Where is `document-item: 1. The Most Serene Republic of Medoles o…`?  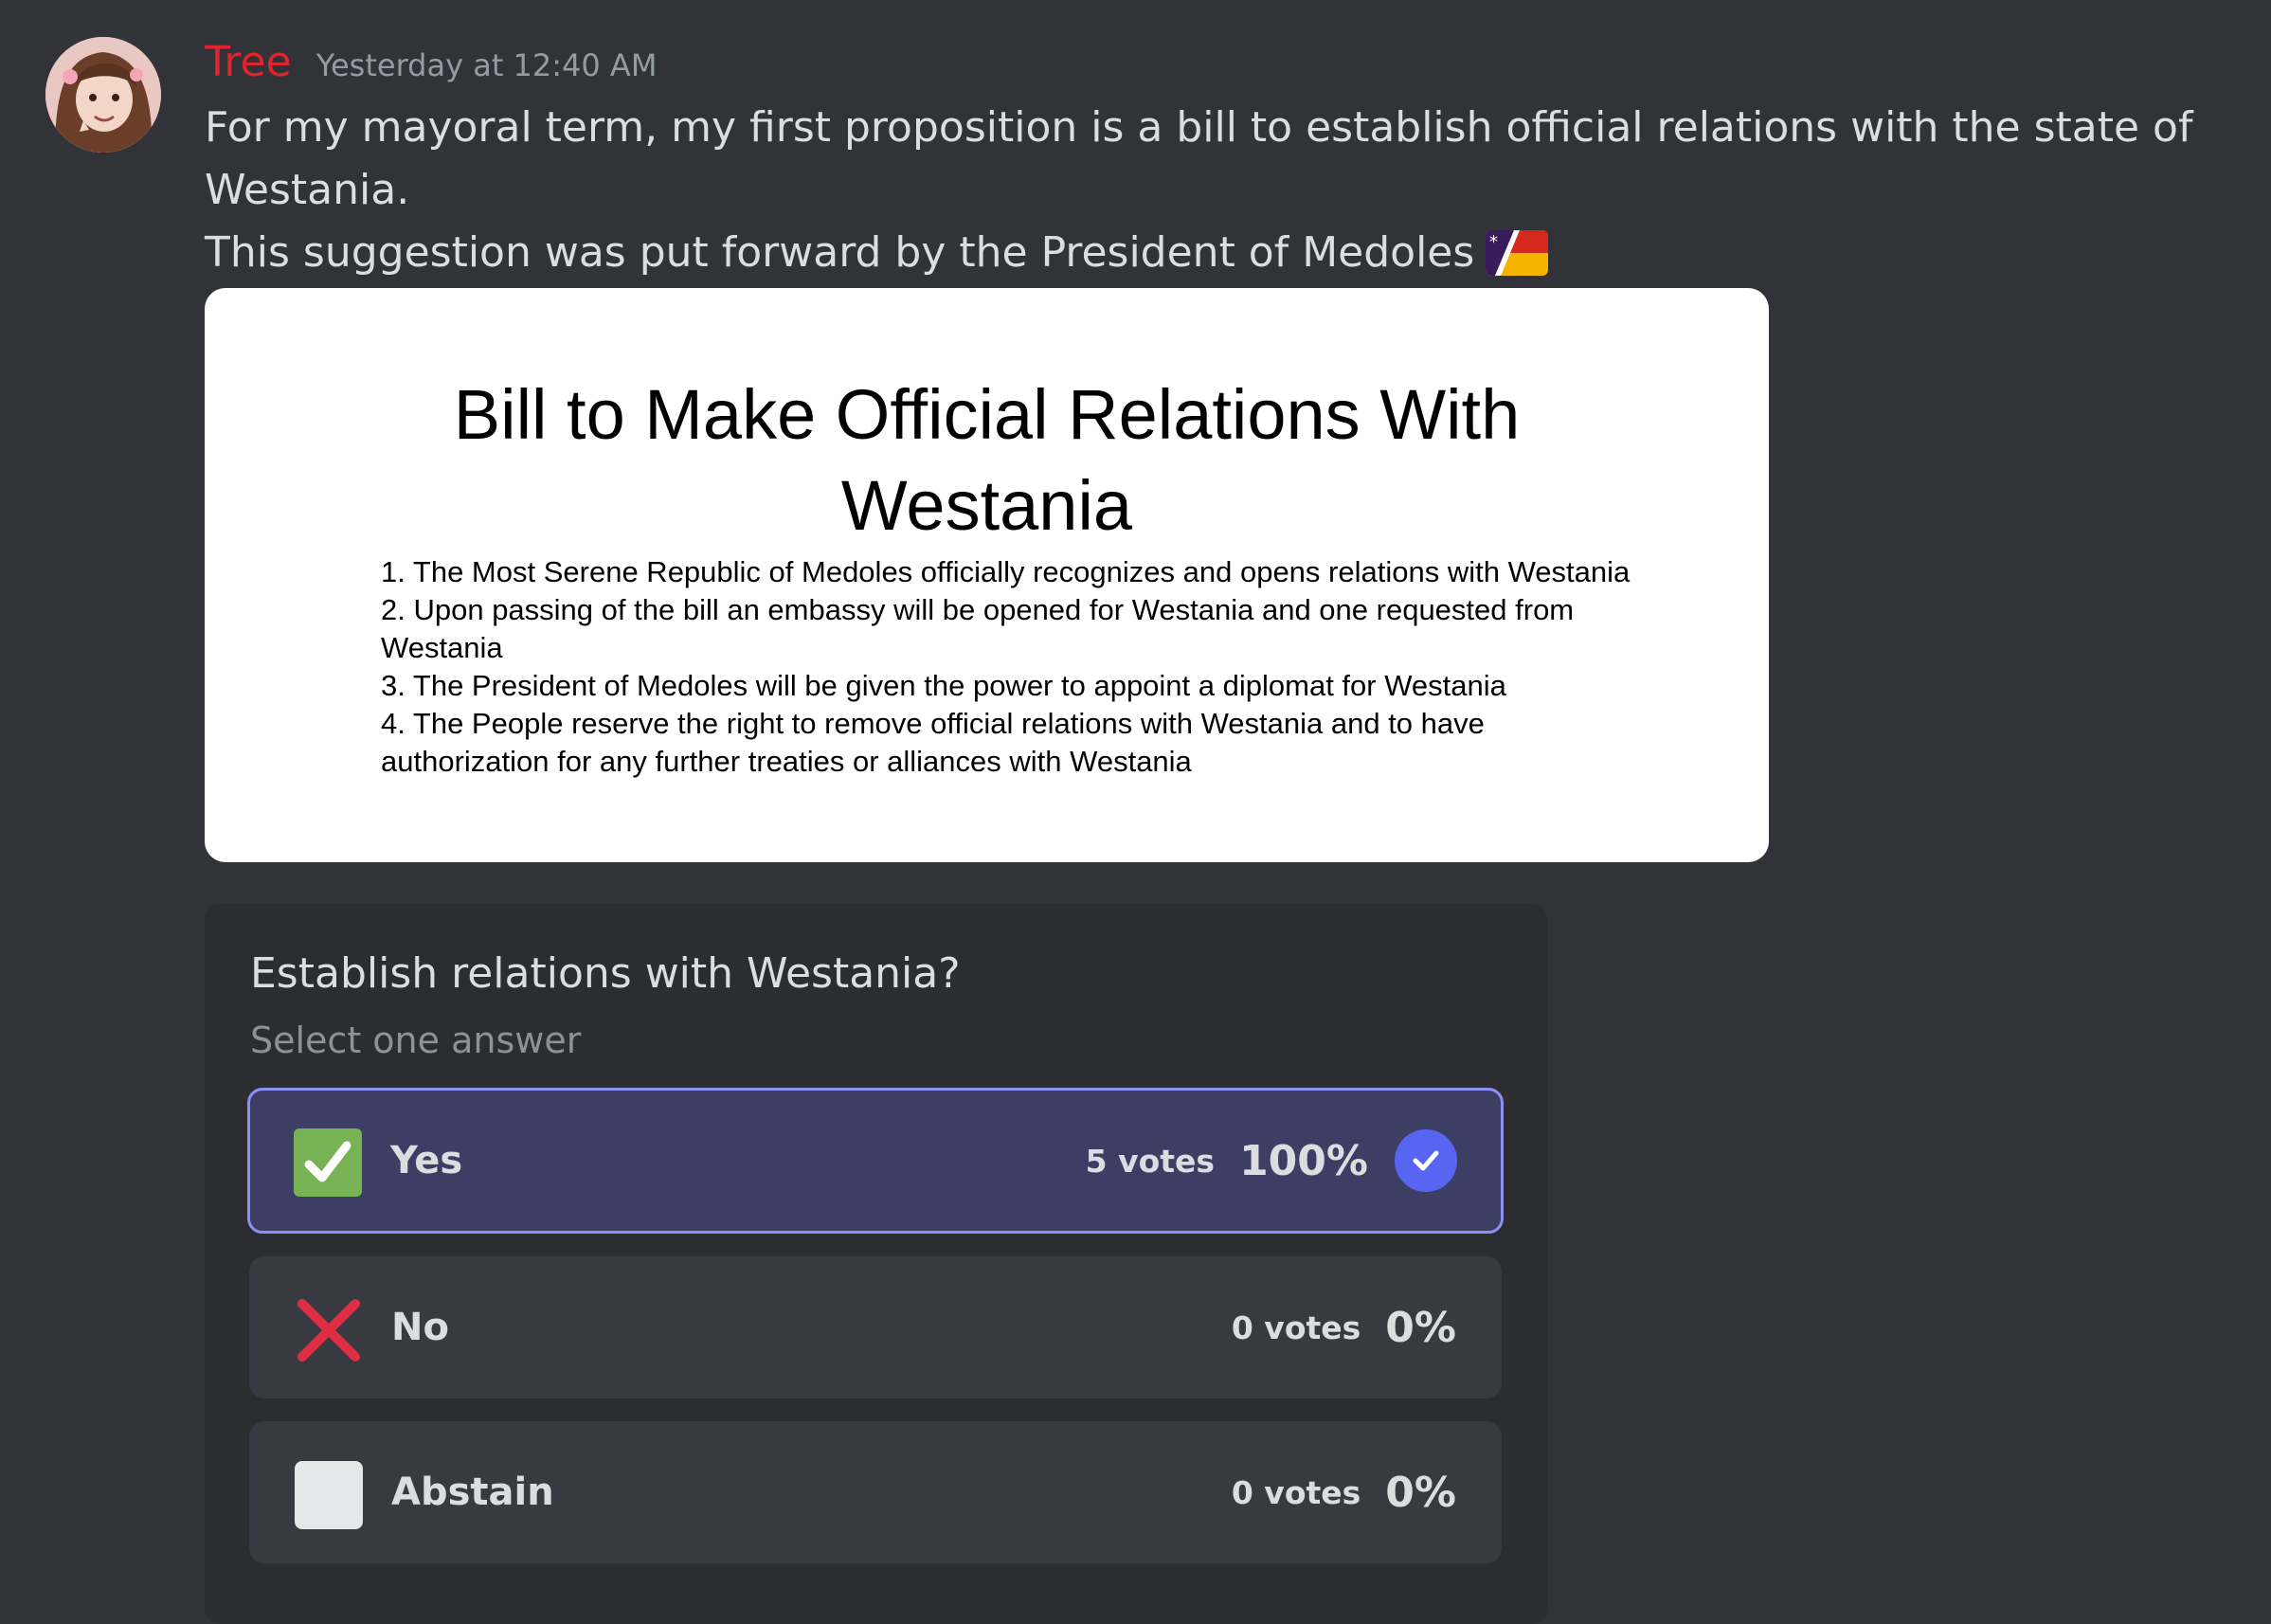
document-item: 1. The Most Serene Republic of Medoles o… is located at coordinates (1006, 571).